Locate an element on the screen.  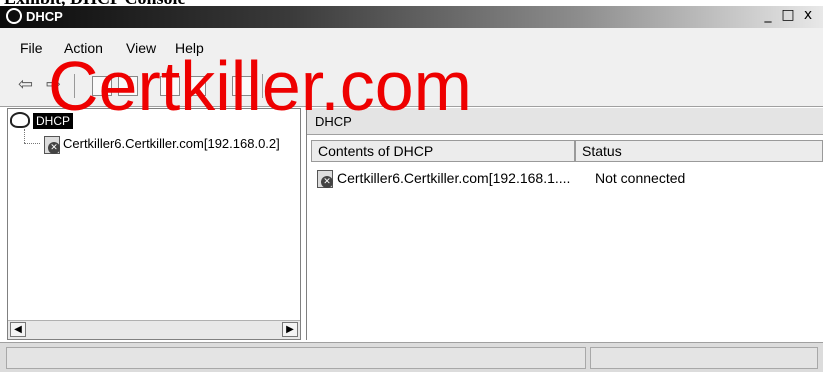
watermark-text: Certkiller.com is located at coordinates (260, 86).